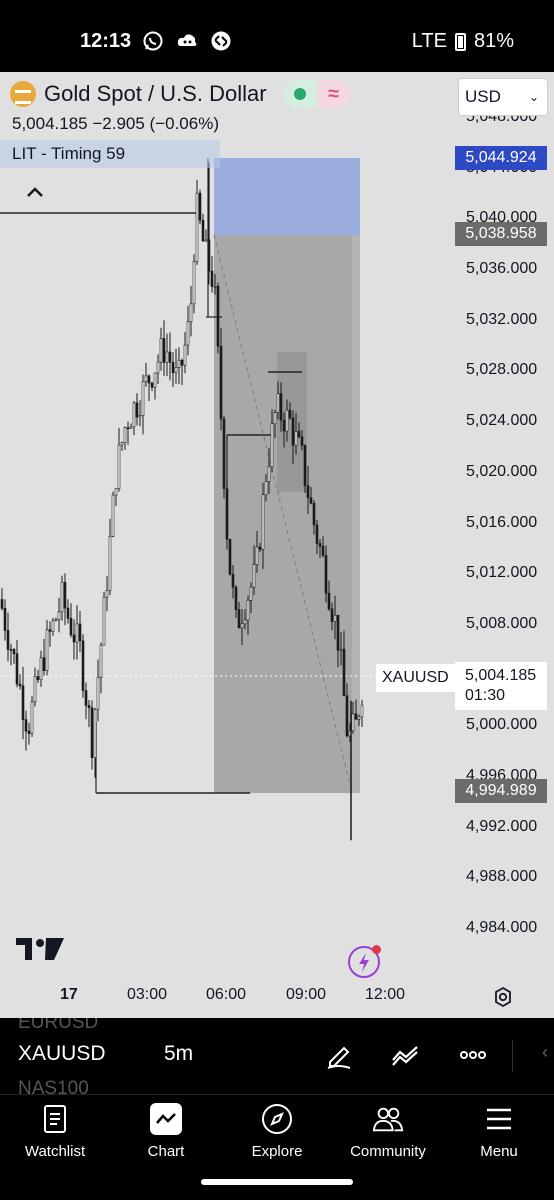  Describe the element at coordinates (58, 1026) in the screenshot. I see `symbol-scroll-prev: EURUSD` at that location.